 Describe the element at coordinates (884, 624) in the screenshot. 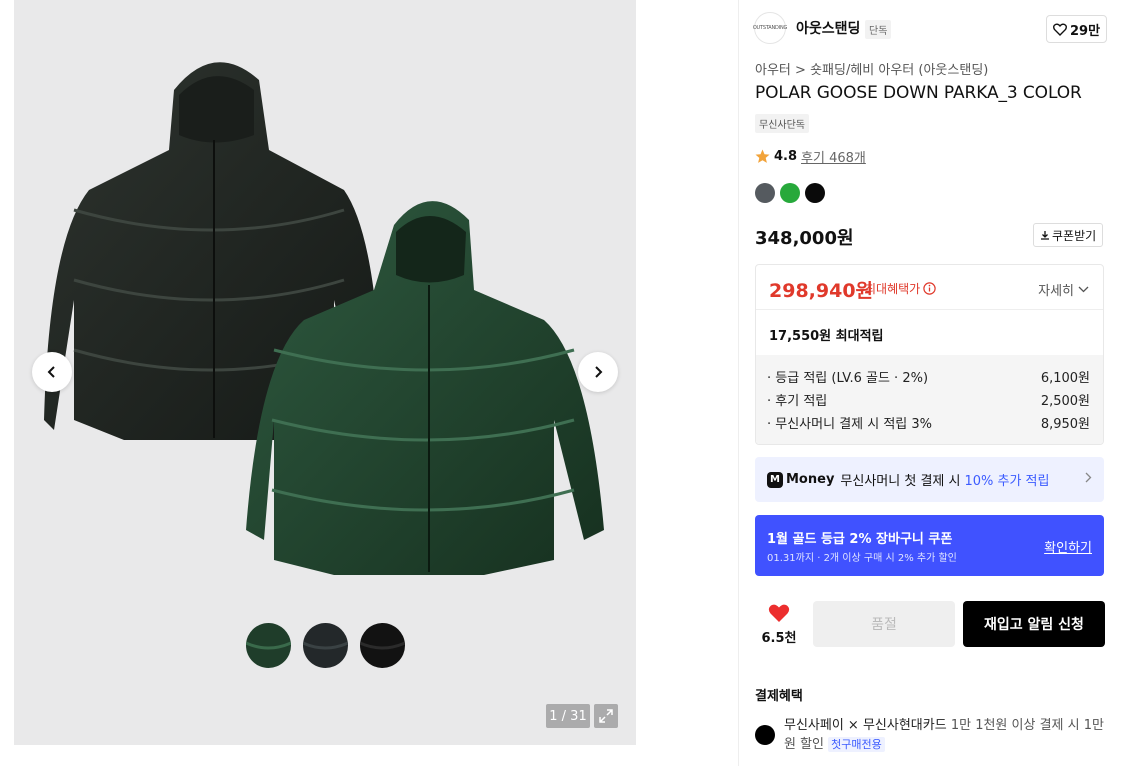

I see `soldout-button: 품절` at that location.